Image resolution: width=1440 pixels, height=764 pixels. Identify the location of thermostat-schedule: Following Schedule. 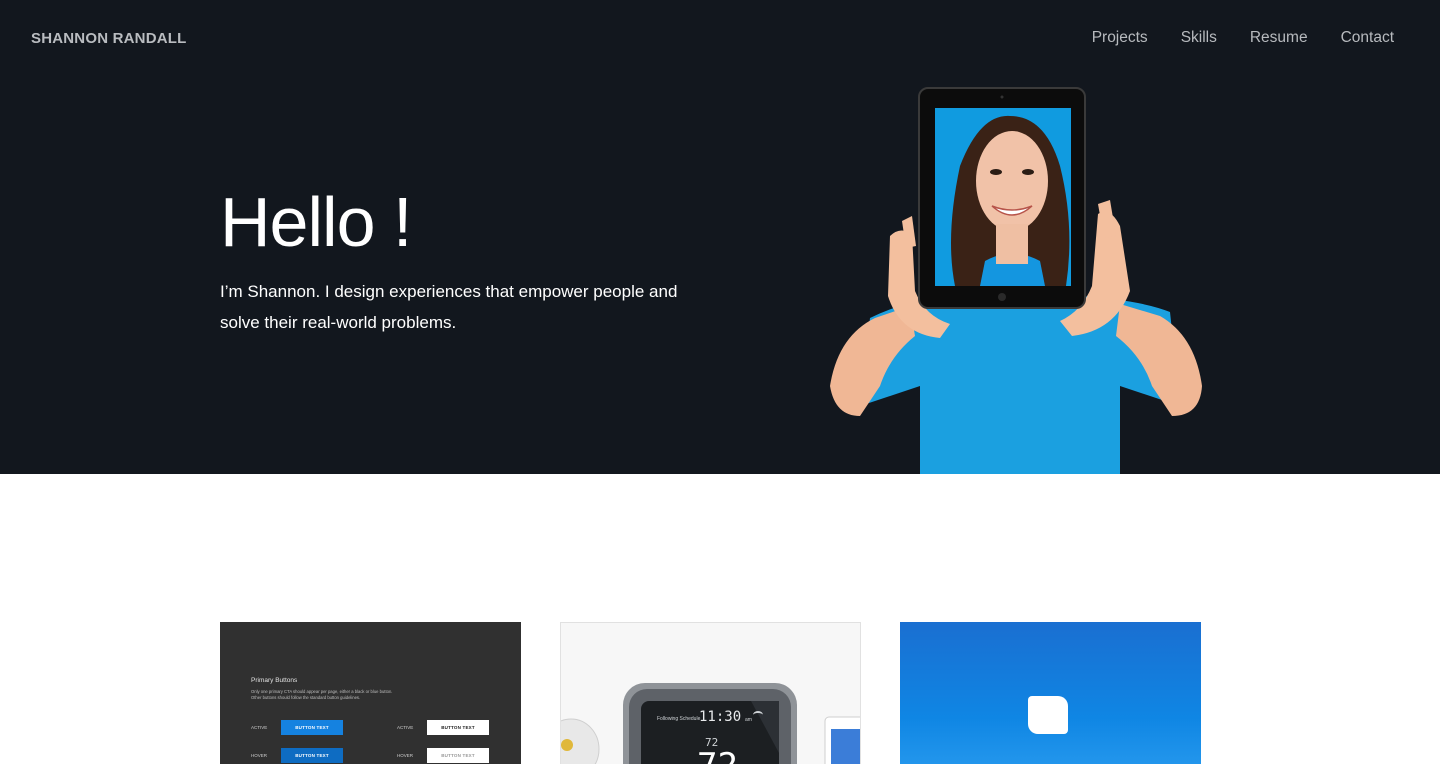
(679, 719).